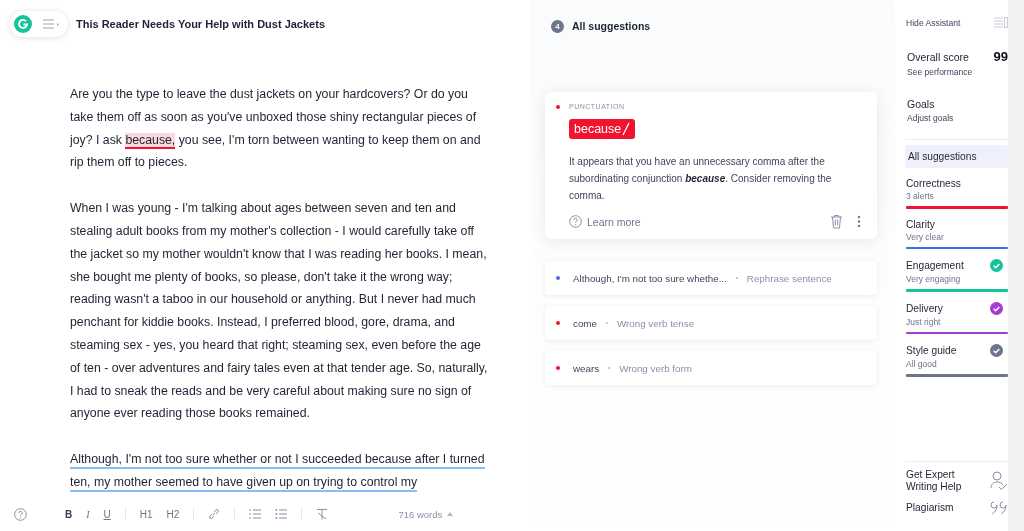 Image resolution: width=1024 pixels, height=531 pixels. Describe the element at coordinates (938, 56) in the screenshot. I see `score-label: Overall score` at that location.